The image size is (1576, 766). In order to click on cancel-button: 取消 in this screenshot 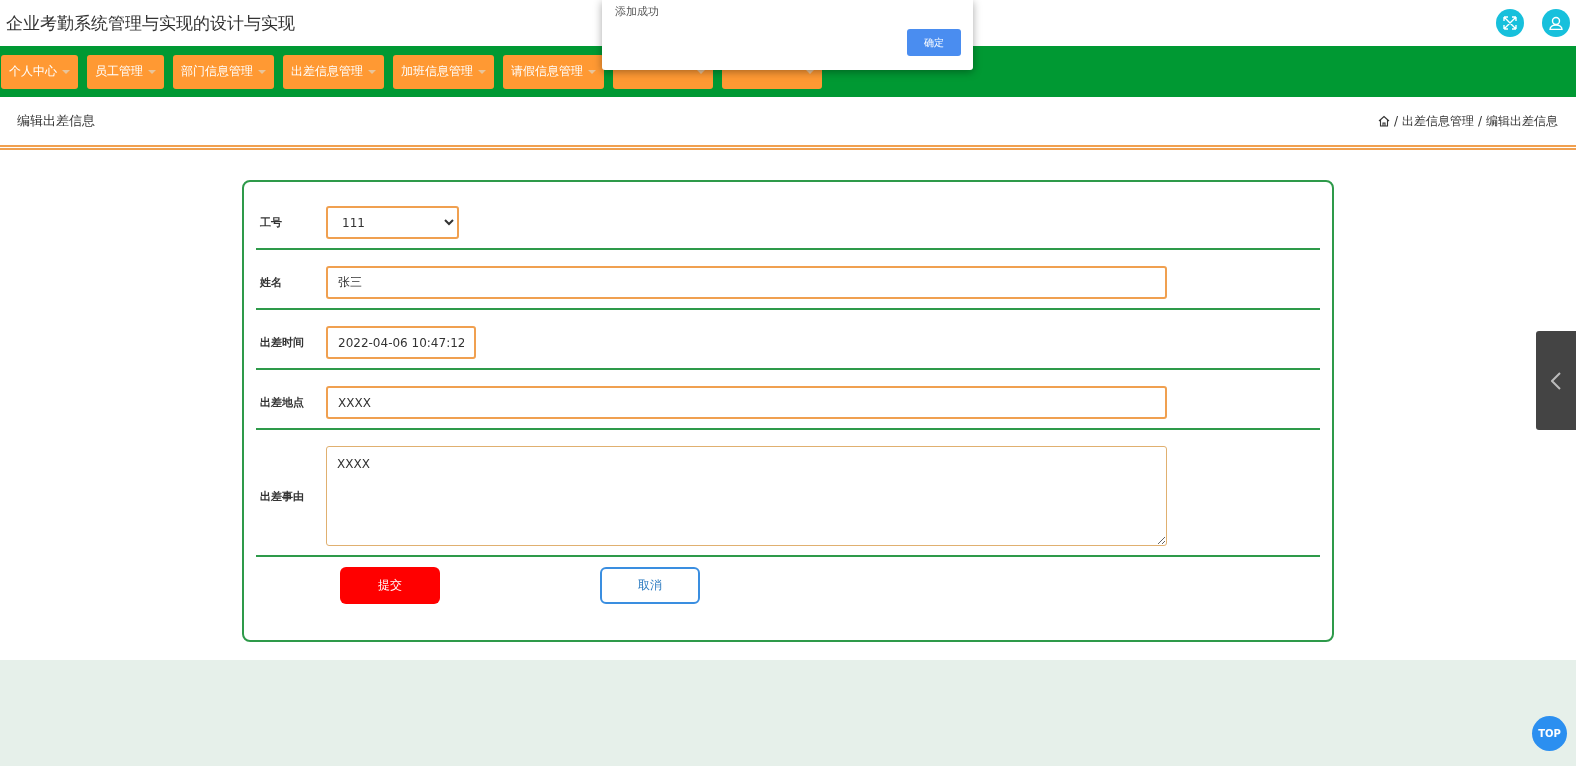, I will do `click(650, 585)`.